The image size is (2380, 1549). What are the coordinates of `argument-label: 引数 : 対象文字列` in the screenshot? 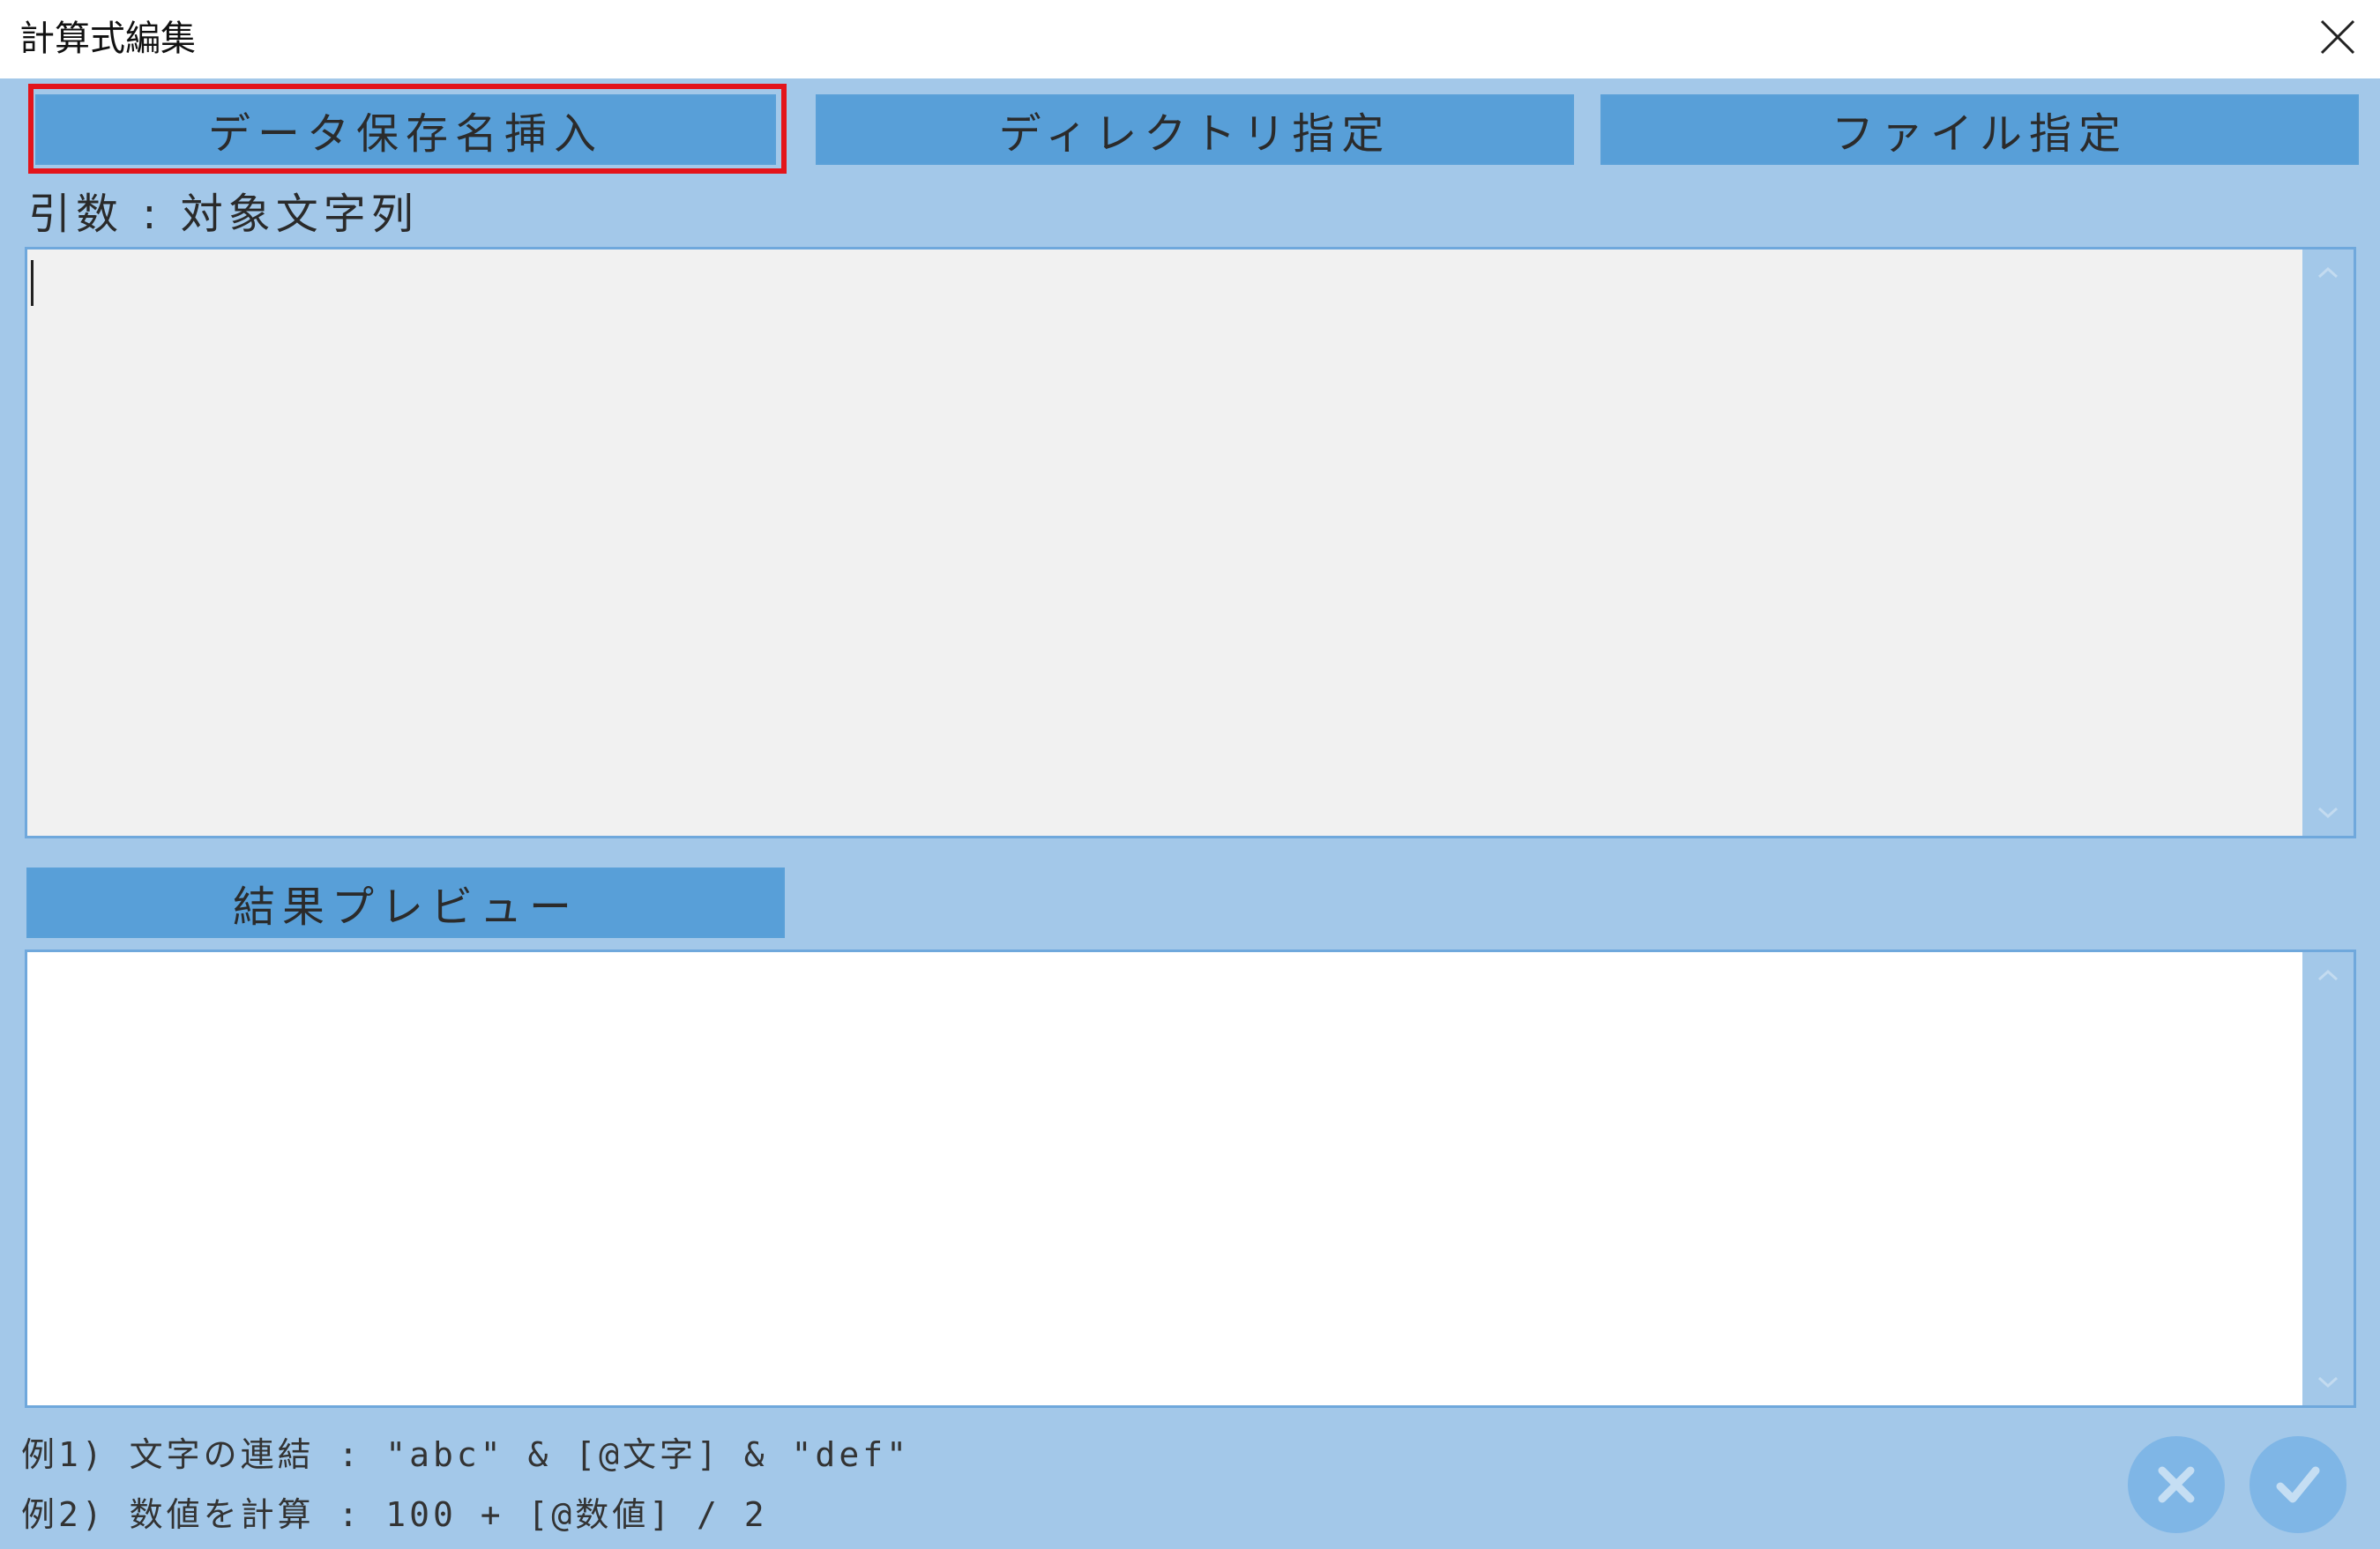 It's located at (223, 214).